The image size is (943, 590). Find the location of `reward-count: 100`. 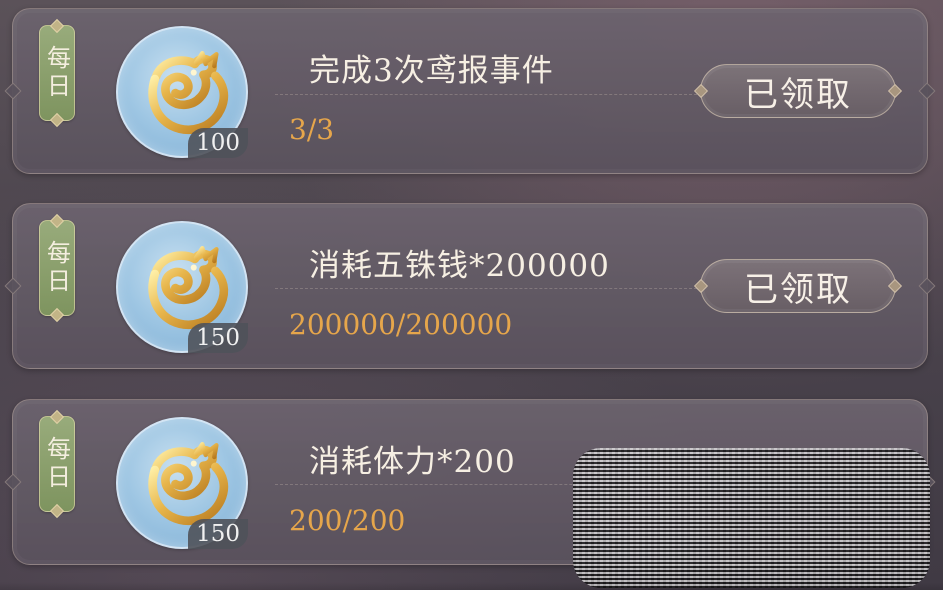

reward-count: 100 is located at coordinates (218, 143).